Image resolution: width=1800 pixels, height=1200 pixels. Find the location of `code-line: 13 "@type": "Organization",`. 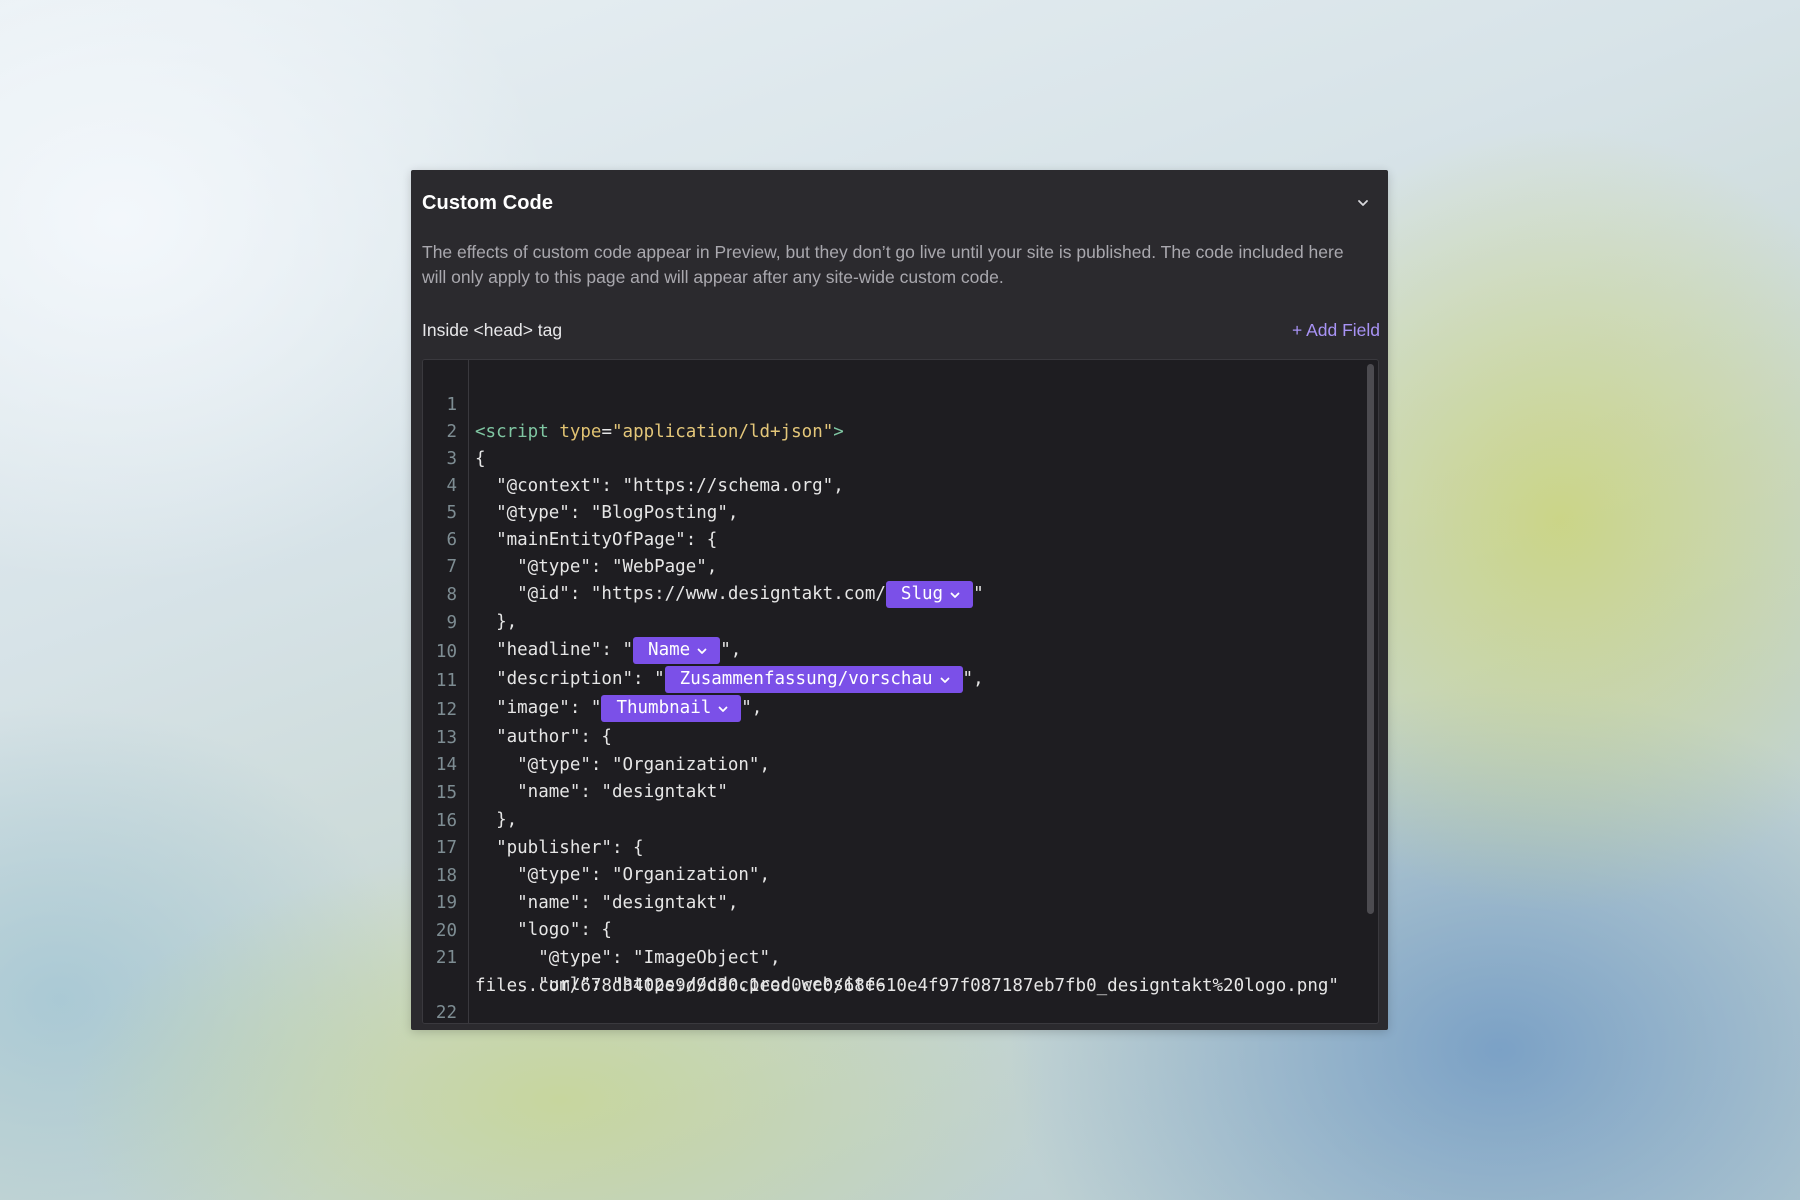

code-line: 13 "@type": "Organization", is located at coordinates (900, 736).